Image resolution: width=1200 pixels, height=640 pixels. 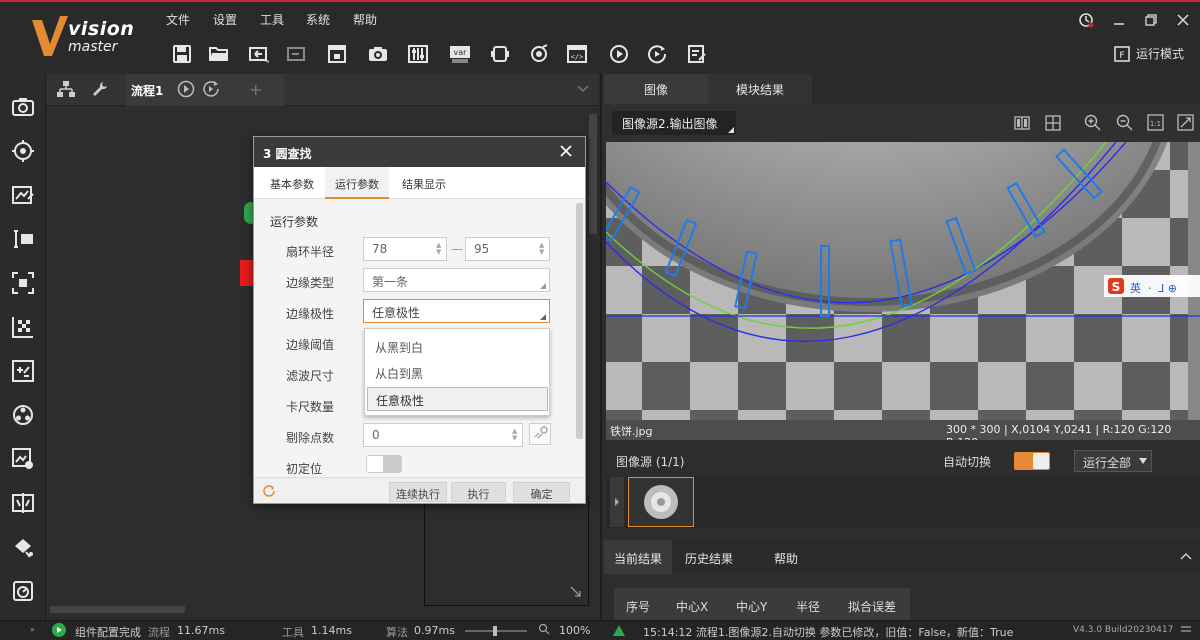 I want to click on flow-hscrollbar, so click(x=117, y=609).